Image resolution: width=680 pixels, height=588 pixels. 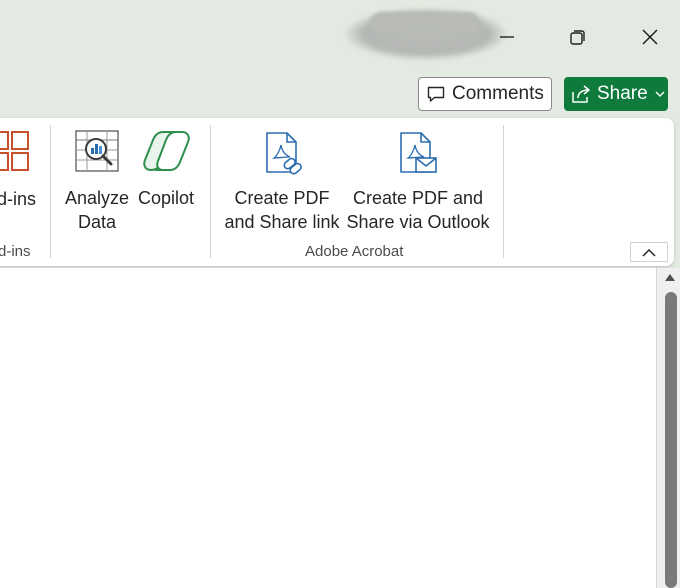 I want to click on create-pdf-share-link-label-line2: and Share link, so click(x=282, y=222).